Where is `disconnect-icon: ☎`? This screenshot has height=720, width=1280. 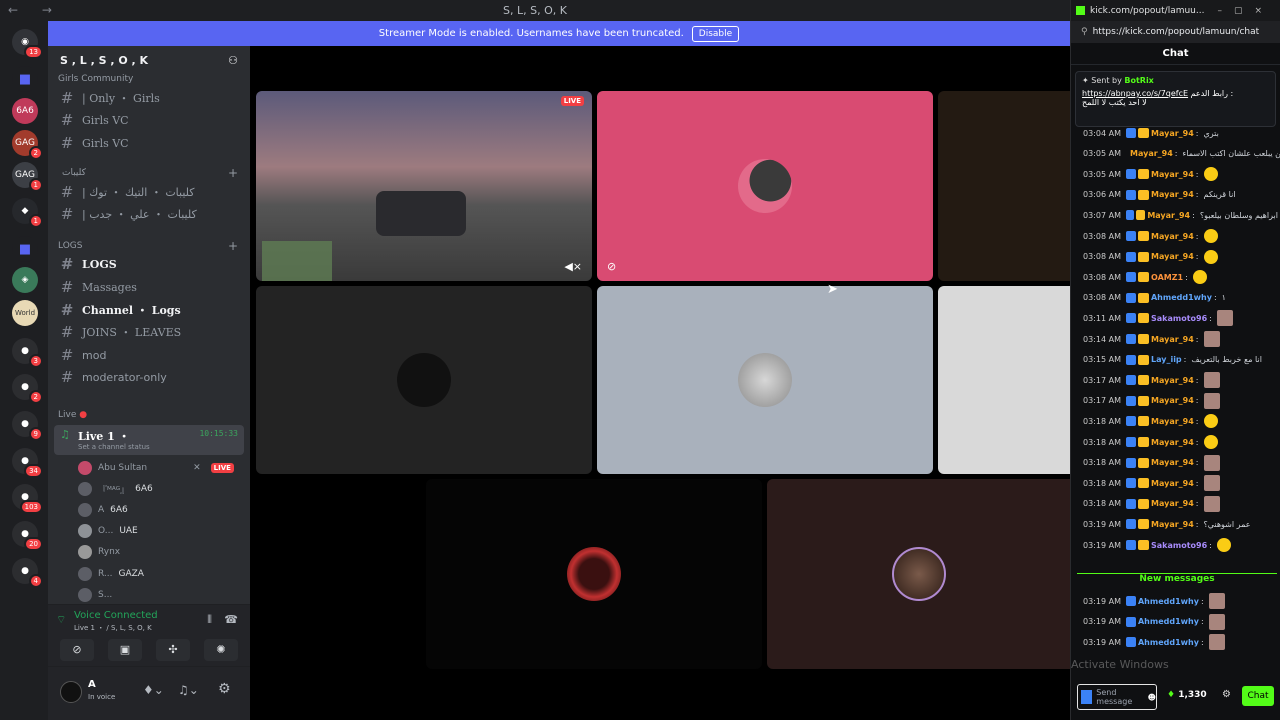
disconnect-icon: ☎ is located at coordinates (231, 619).